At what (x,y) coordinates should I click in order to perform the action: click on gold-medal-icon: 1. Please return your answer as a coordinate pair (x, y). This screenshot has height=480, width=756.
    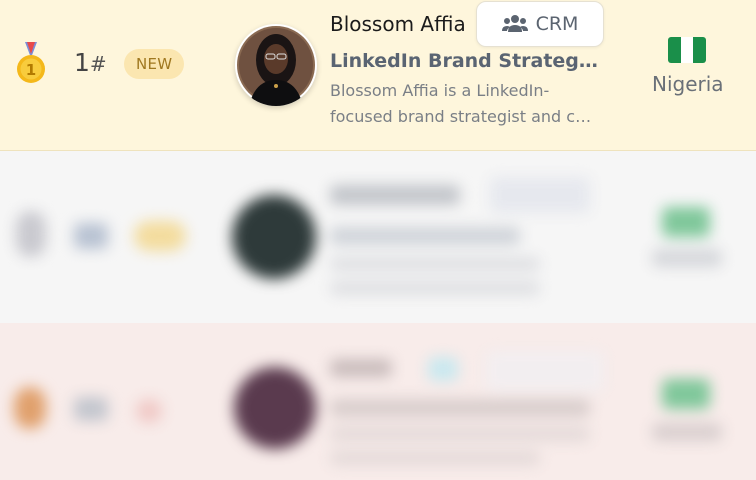
    Looking at the image, I should click on (31, 63).